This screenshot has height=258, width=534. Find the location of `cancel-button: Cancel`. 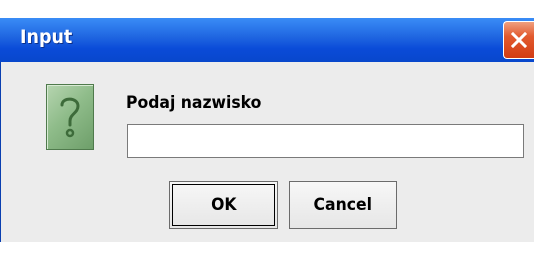

cancel-button: Cancel is located at coordinates (343, 205).